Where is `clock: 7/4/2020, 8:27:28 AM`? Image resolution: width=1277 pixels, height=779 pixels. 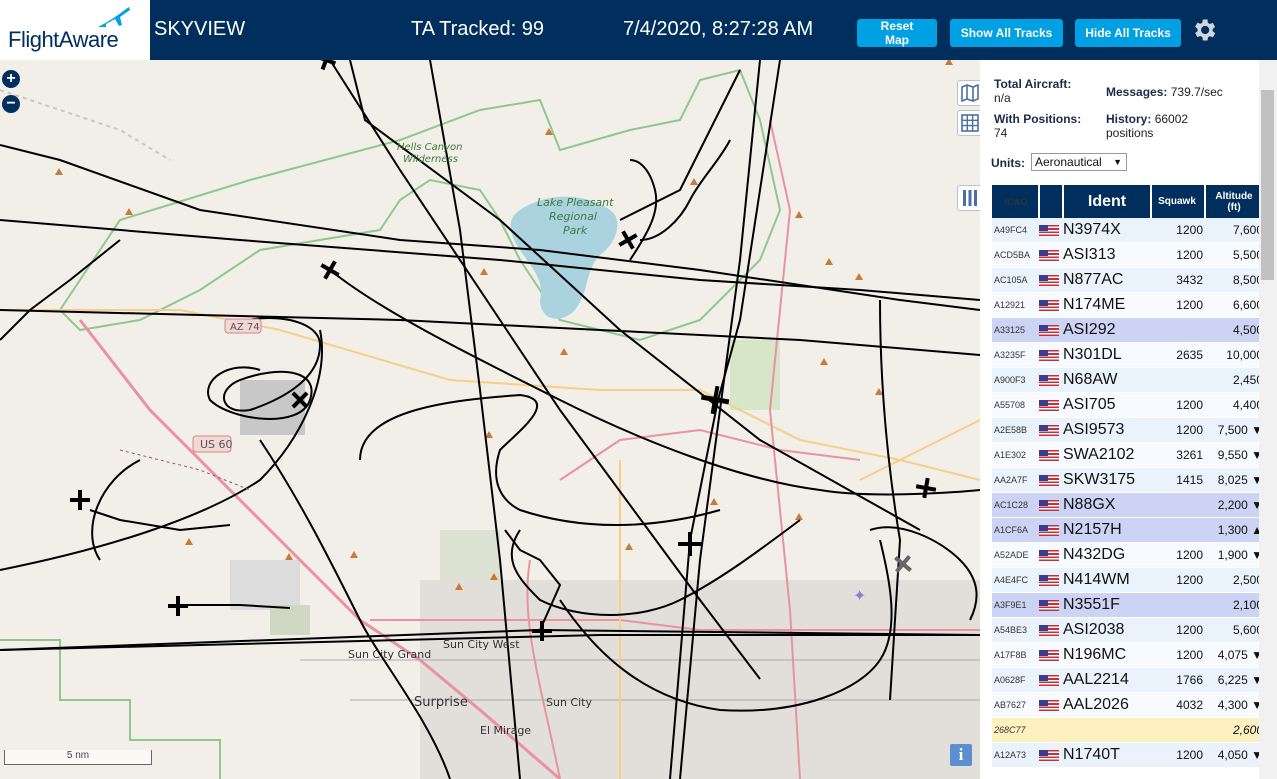
clock: 7/4/2020, 8:27:28 AM is located at coordinates (718, 29).